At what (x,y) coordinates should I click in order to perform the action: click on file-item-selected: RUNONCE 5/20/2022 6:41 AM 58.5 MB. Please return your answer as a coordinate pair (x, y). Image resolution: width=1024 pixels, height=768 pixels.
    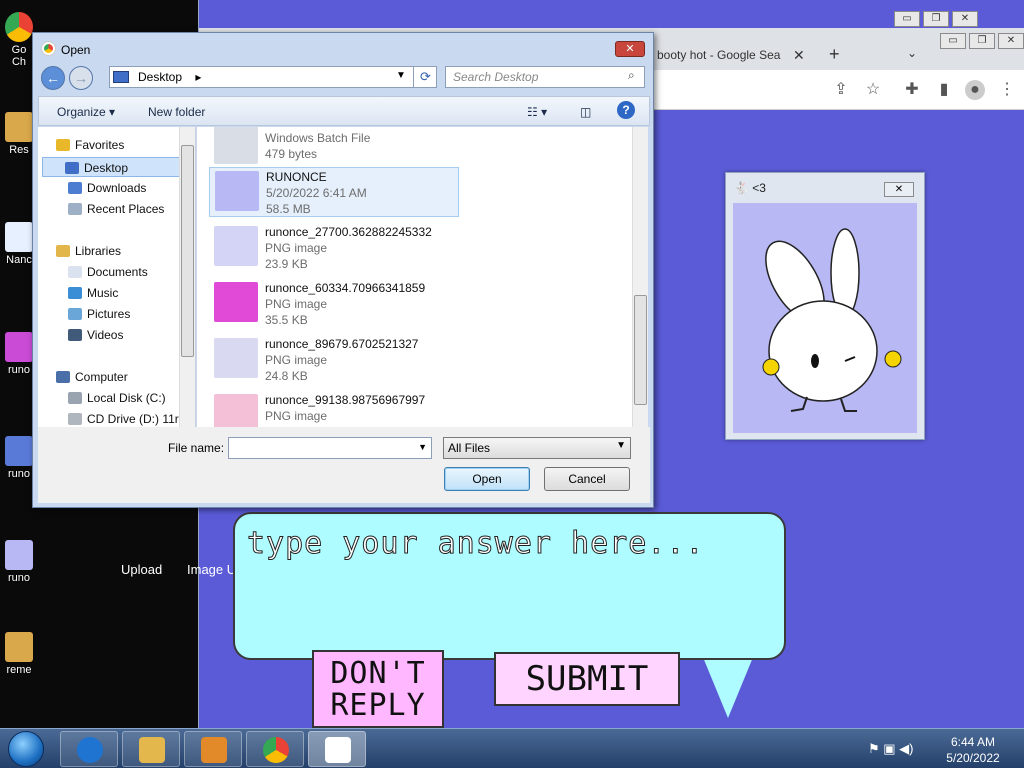
    Looking at the image, I should click on (334, 192).